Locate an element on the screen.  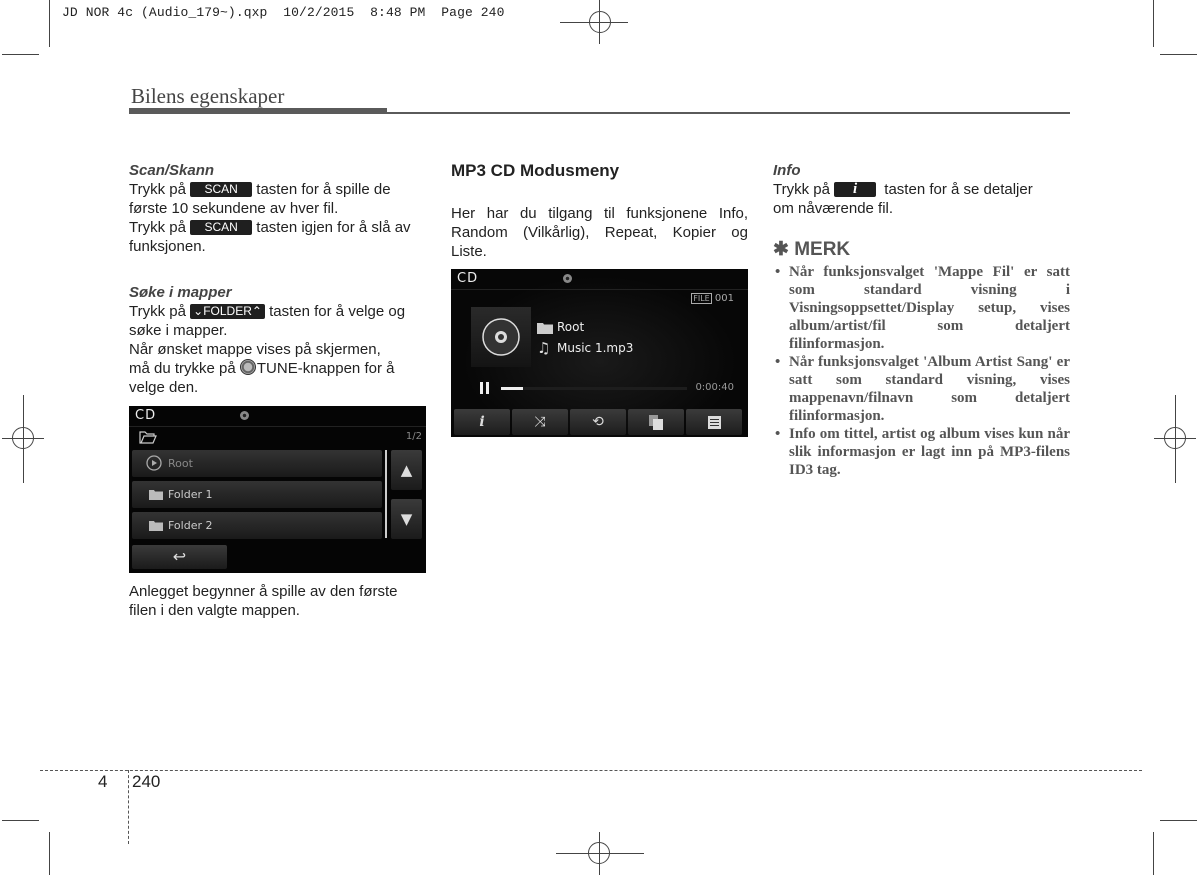
repeat-button: ⟲ is located at coordinates (598, 422).